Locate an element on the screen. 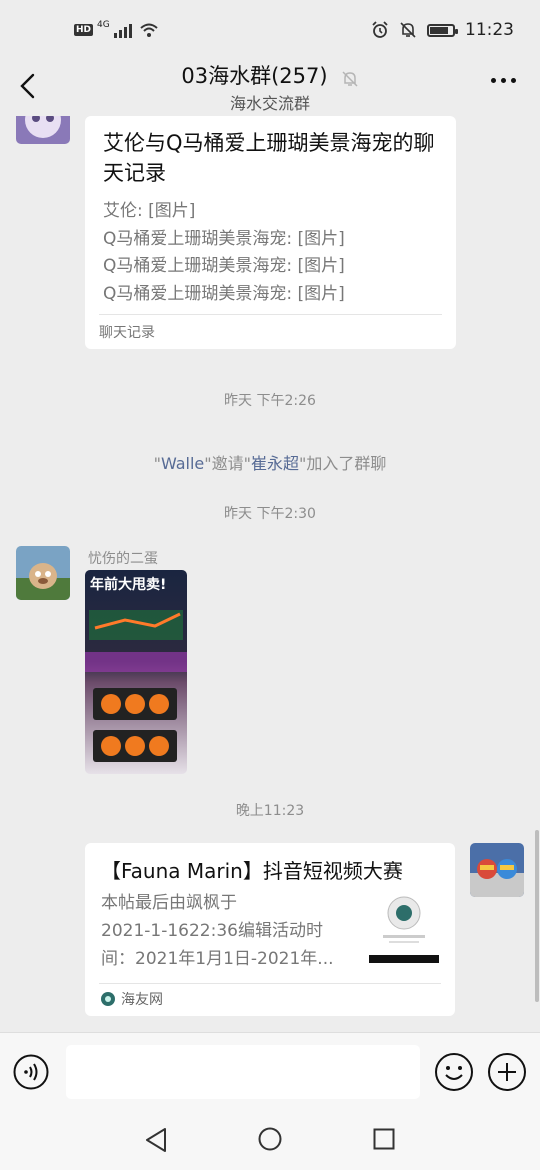  link-desc-line: 本帖最后由飒枫于 is located at coordinates (169, 903).